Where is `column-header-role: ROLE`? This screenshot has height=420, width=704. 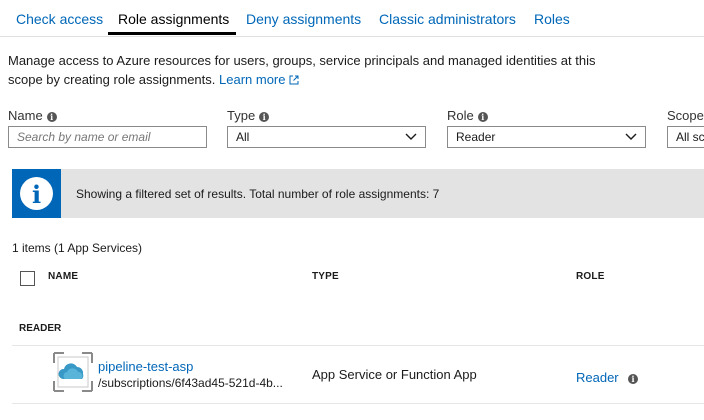
column-header-role: ROLE is located at coordinates (590, 276).